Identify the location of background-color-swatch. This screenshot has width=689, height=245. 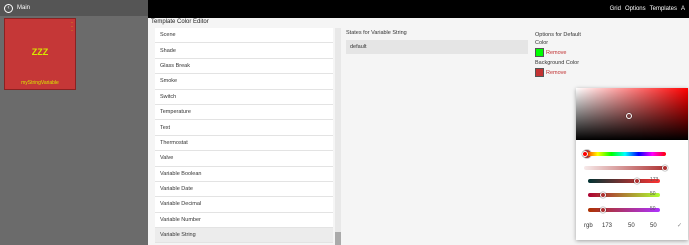
(539, 72).